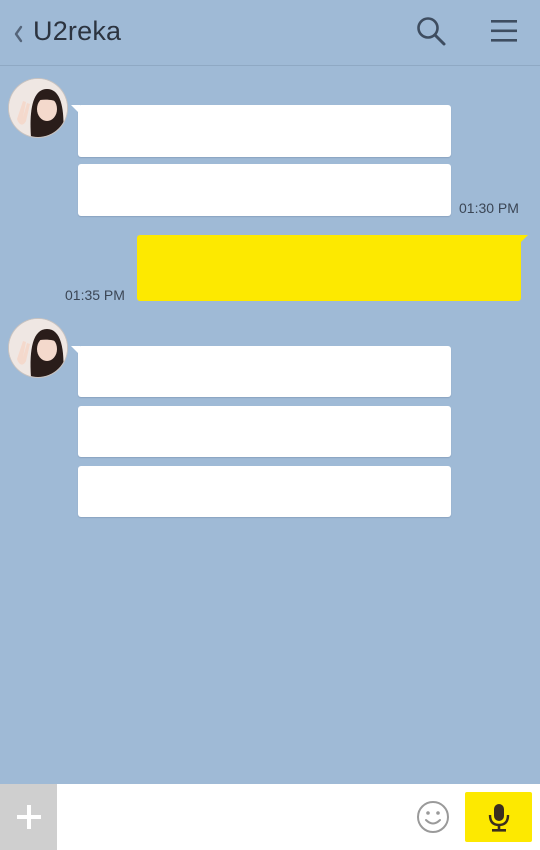 The height and width of the screenshot is (850, 540). I want to click on microphone-icon, so click(498, 818).